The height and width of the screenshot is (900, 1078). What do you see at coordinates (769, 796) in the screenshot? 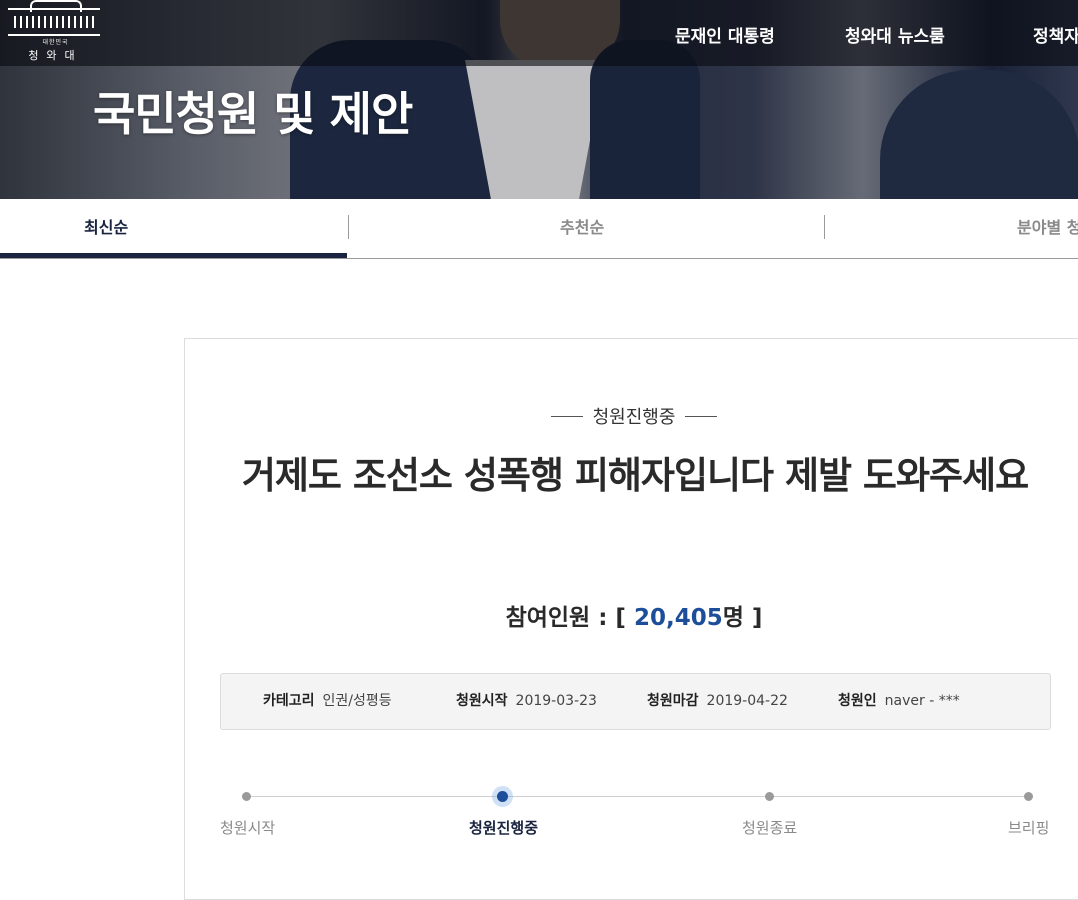
I see `progress-dot-end` at bounding box center [769, 796].